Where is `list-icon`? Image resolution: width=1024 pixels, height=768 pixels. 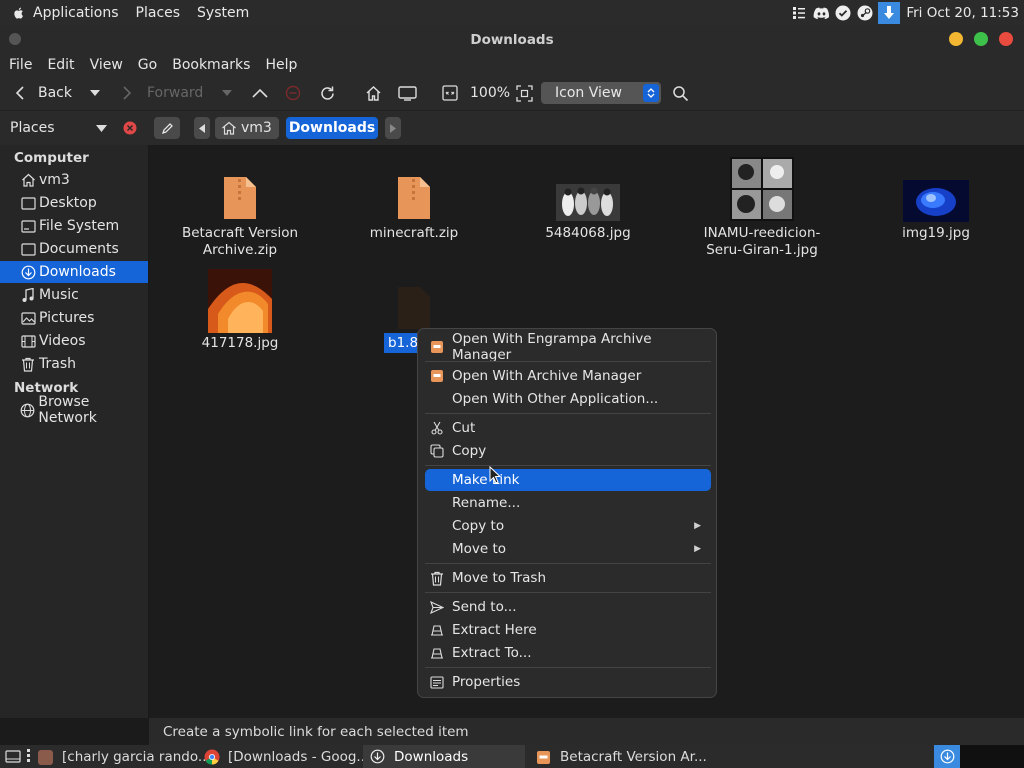
list-icon is located at coordinates (799, 13).